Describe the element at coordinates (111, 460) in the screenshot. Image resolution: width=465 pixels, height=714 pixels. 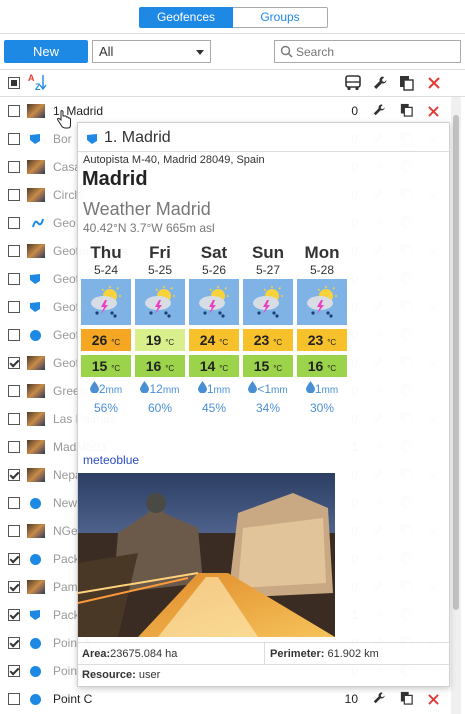
I see `meteoblue-link: meteoblue` at that location.